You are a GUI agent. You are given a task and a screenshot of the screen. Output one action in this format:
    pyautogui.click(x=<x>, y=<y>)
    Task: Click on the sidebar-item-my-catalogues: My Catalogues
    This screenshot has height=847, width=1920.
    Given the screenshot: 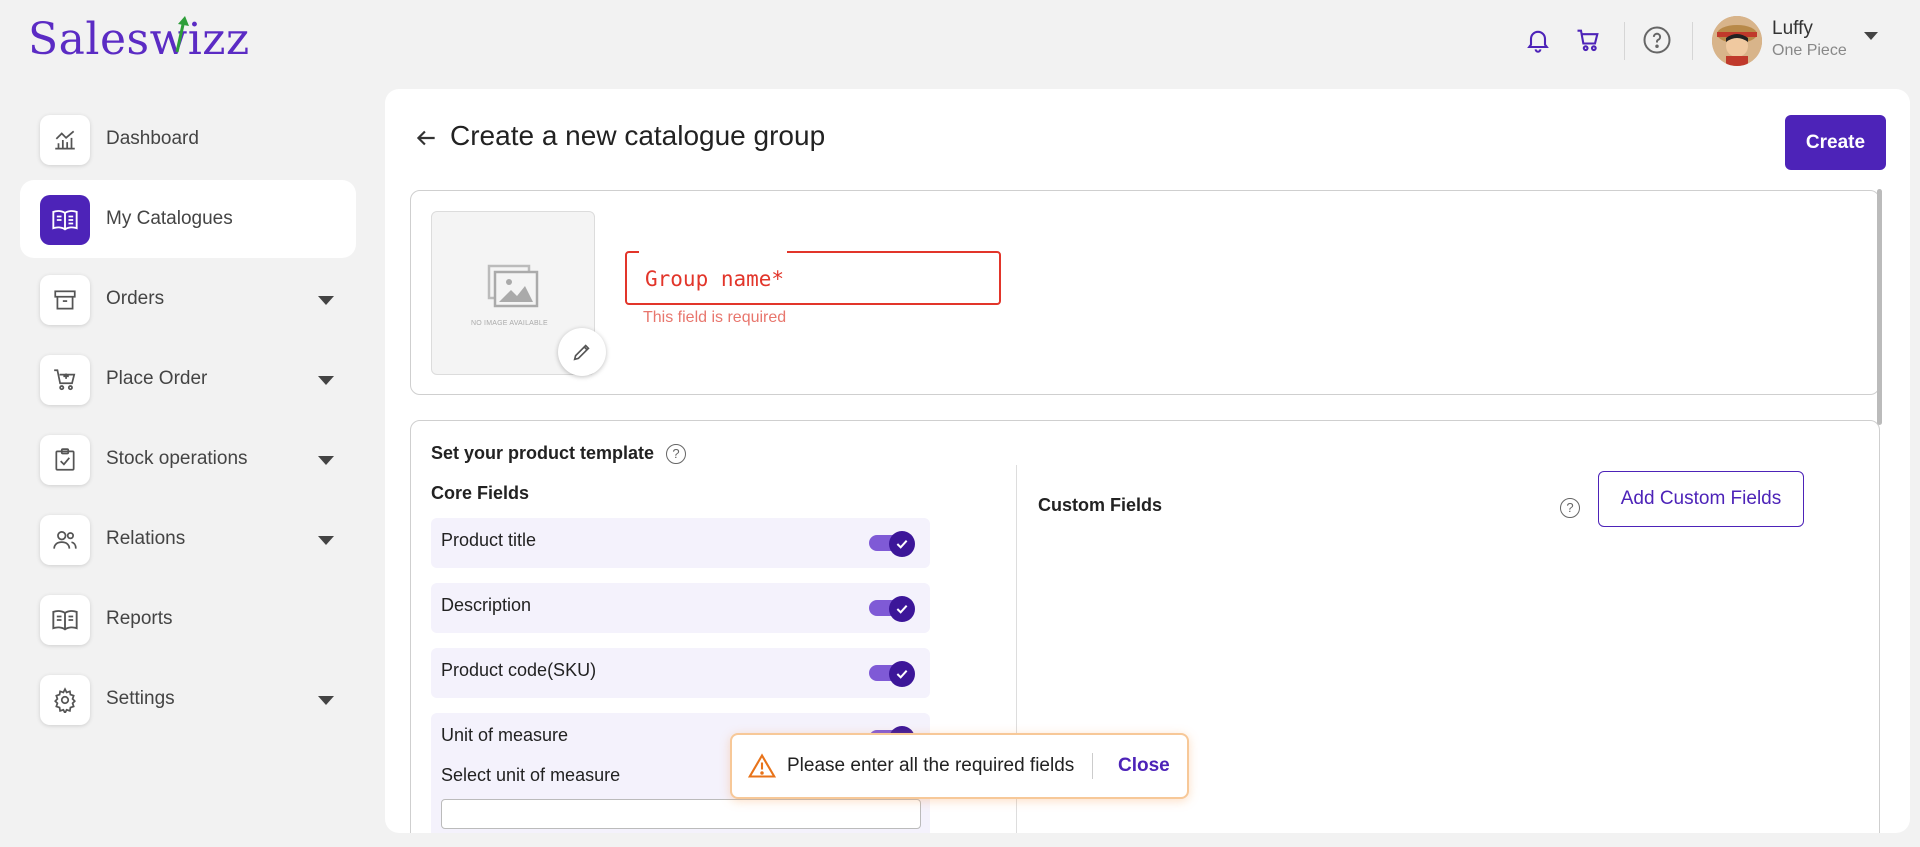 What is the action you would take?
    pyautogui.click(x=188, y=219)
    